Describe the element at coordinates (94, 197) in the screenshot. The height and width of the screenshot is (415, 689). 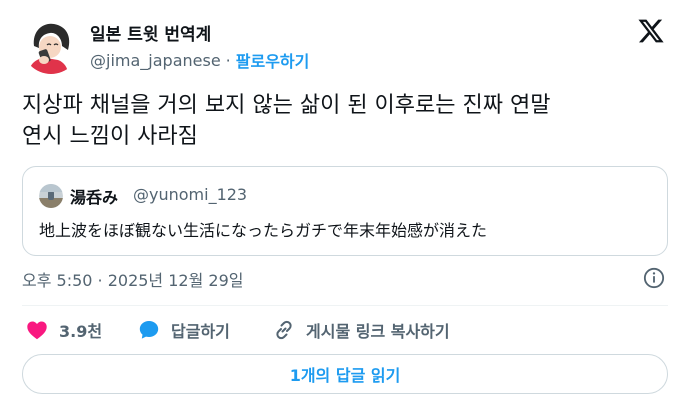
I see `quote-author-name: 湯呑み` at that location.